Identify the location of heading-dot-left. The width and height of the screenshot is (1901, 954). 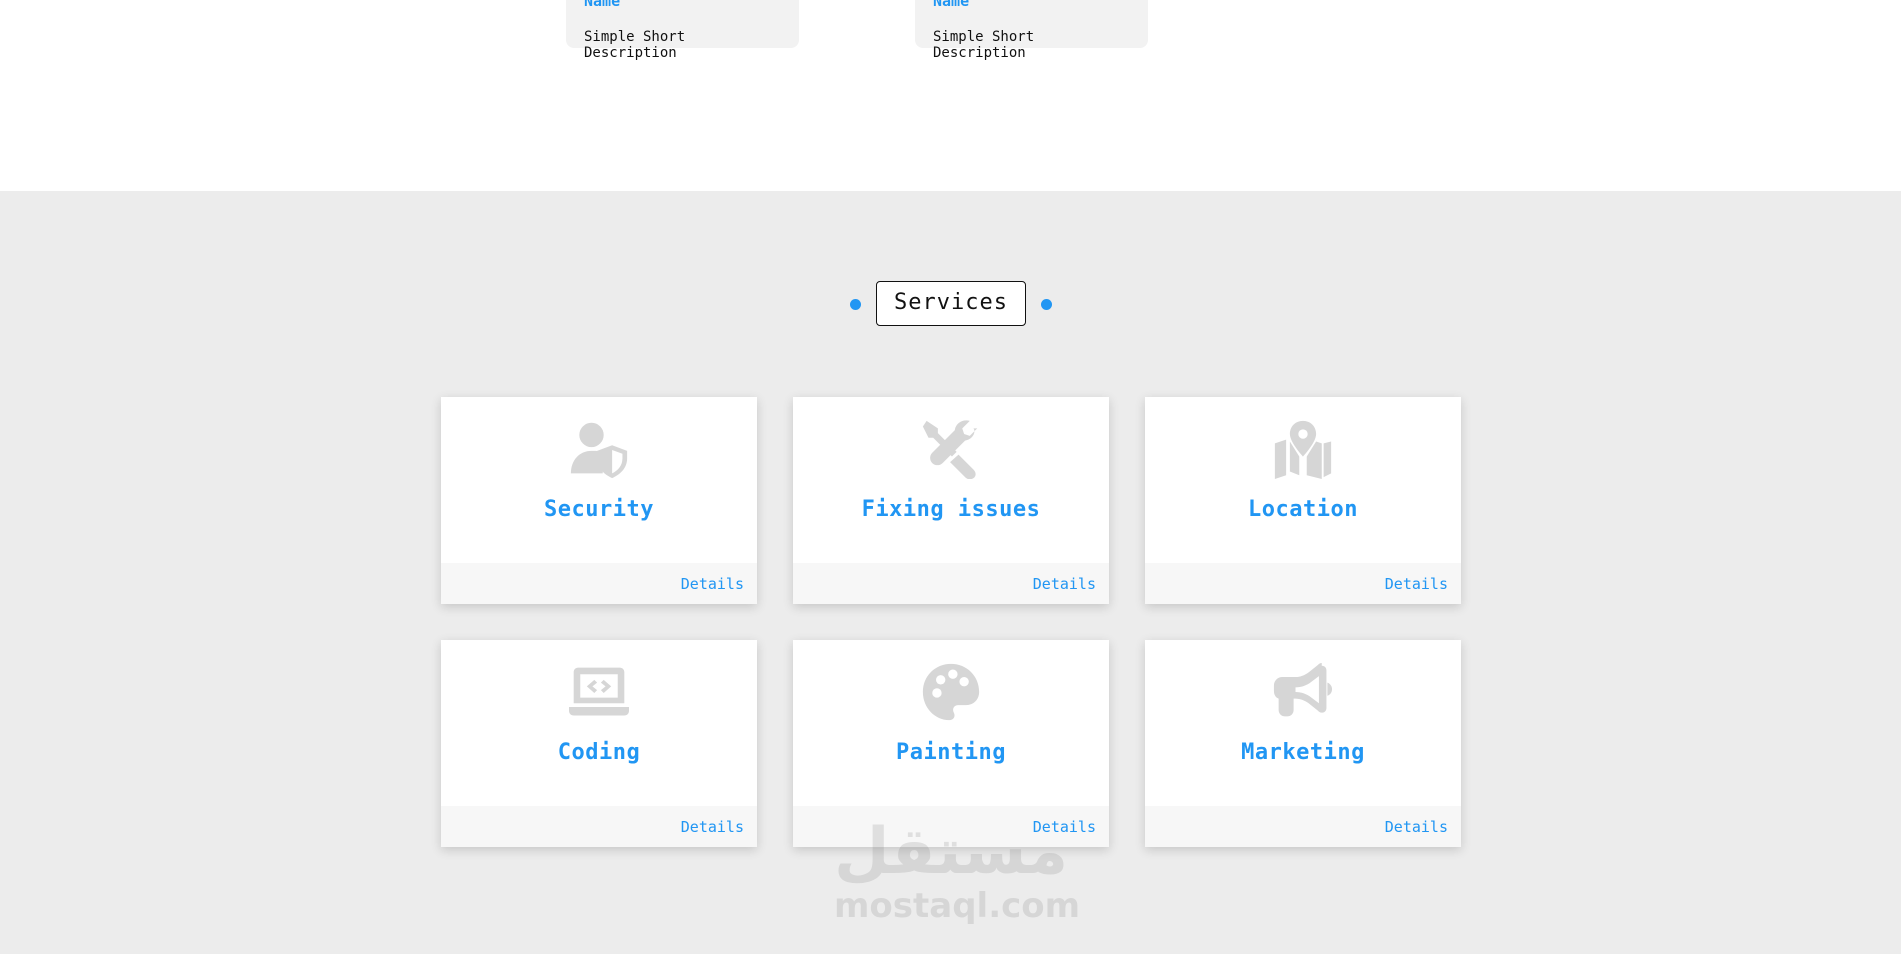
(855, 304).